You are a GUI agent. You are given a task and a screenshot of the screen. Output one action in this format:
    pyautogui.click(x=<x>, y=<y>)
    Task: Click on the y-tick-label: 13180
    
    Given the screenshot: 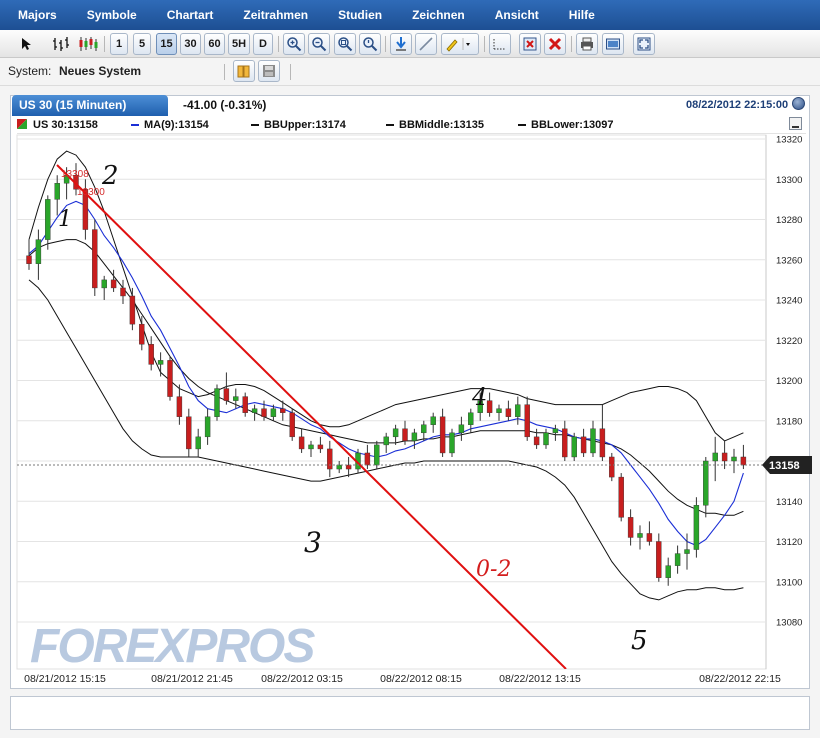 What is the action you would take?
    pyautogui.click(x=789, y=421)
    